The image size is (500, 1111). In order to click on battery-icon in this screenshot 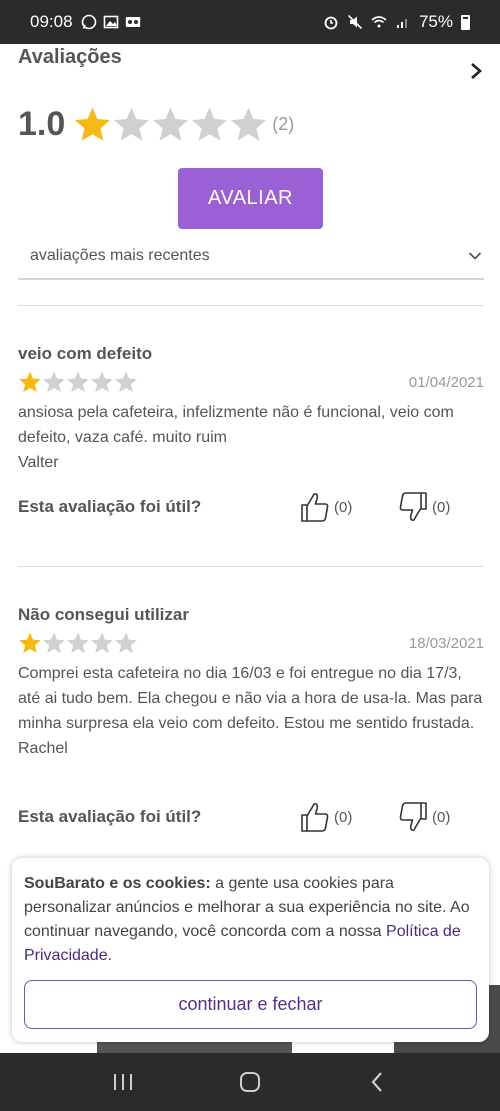, I will do `click(465, 22)`.